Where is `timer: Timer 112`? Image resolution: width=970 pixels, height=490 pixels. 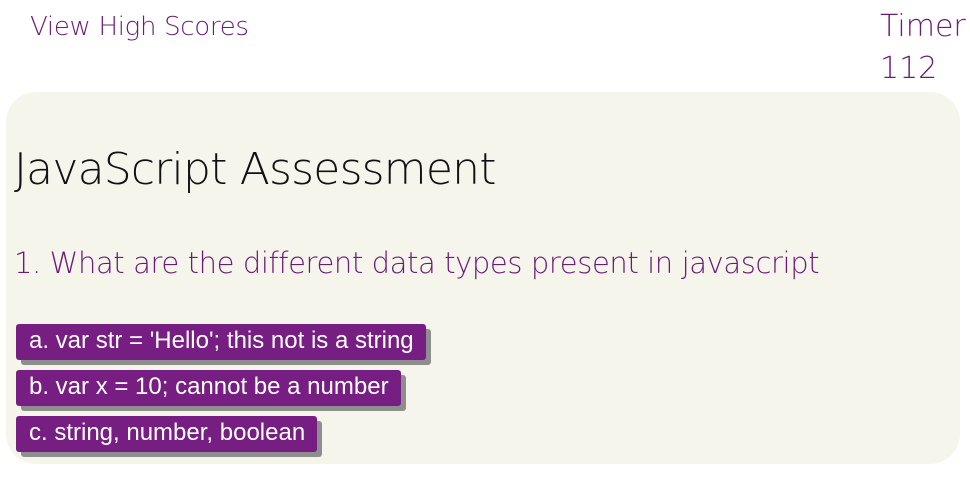 timer: Timer 112 is located at coordinates (923, 48).